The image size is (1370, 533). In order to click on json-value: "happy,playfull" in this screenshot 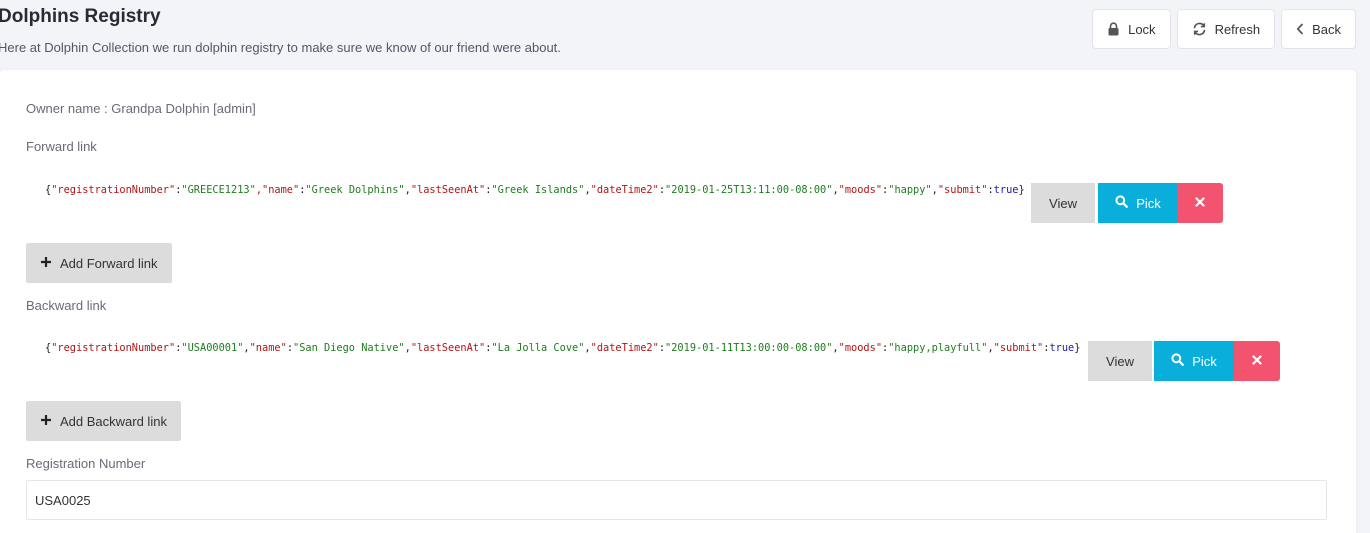, I will do `click(938, 348)`.